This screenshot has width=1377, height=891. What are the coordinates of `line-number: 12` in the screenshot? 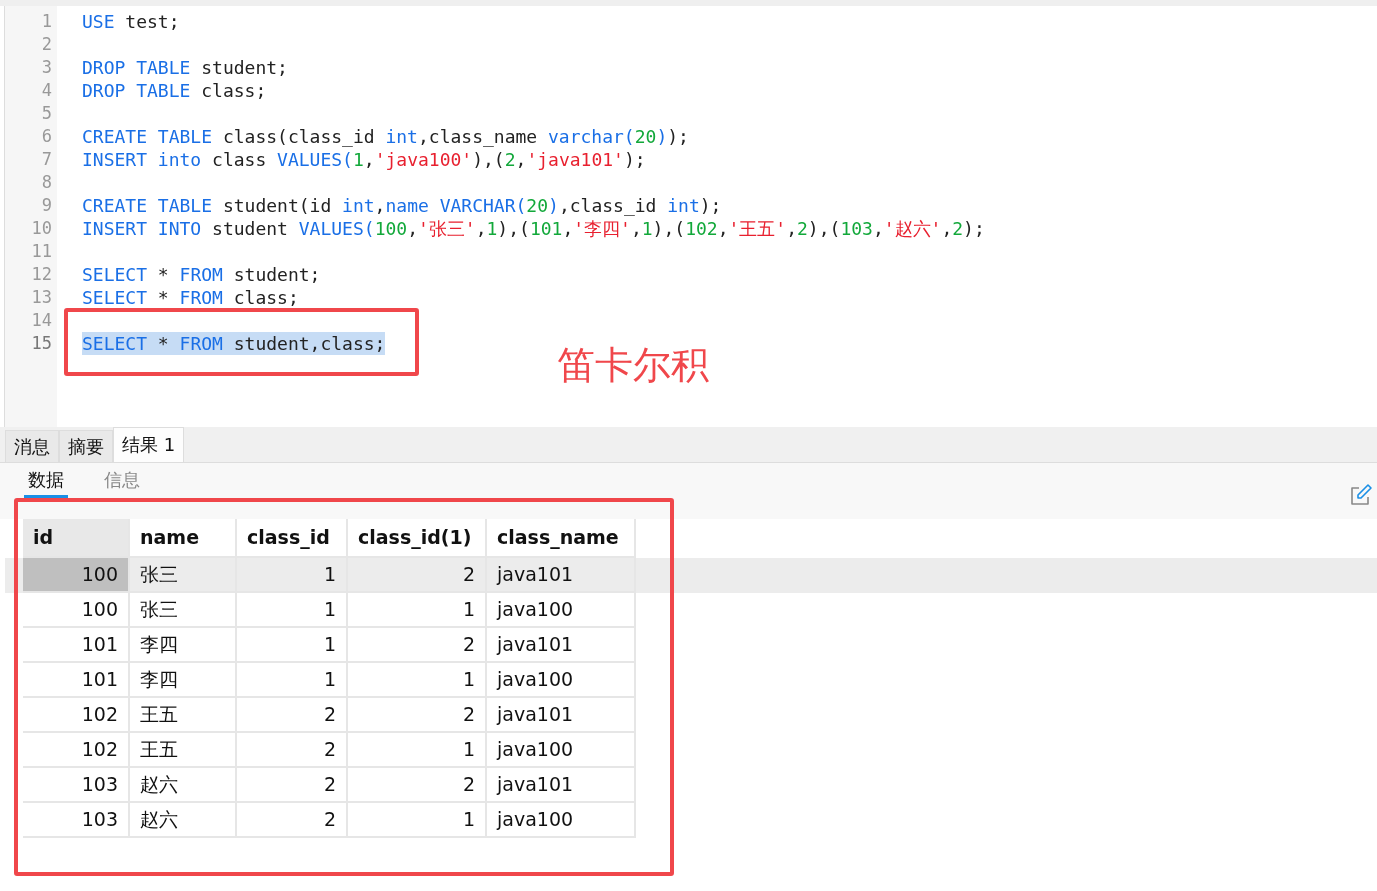 It's located at (41, 274).